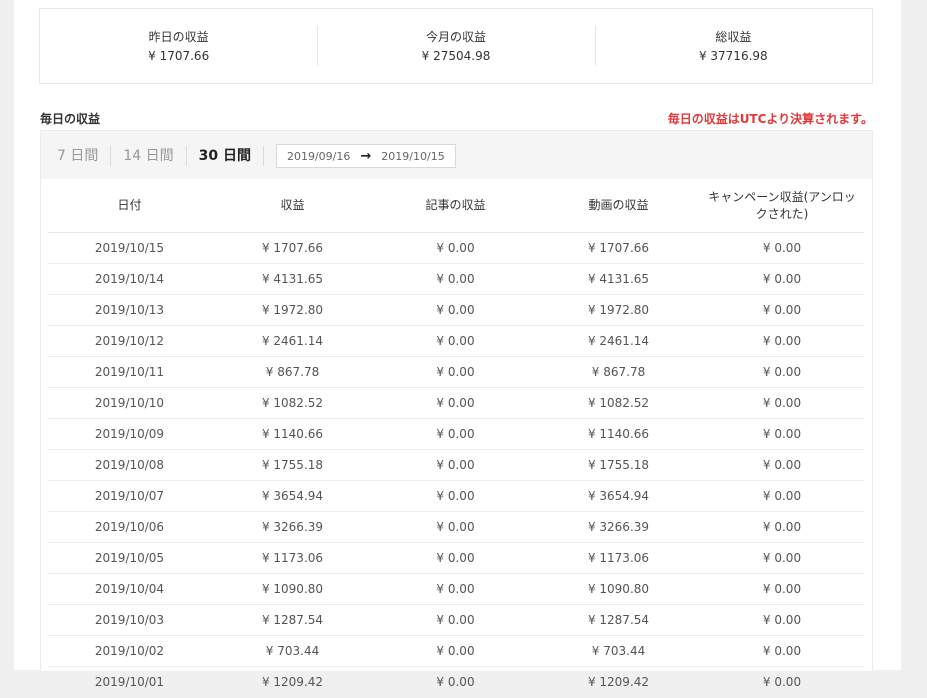 This screenshot has height=698, width=927. I want to click on cell-date: 2019/10/09, so click(129, 434).